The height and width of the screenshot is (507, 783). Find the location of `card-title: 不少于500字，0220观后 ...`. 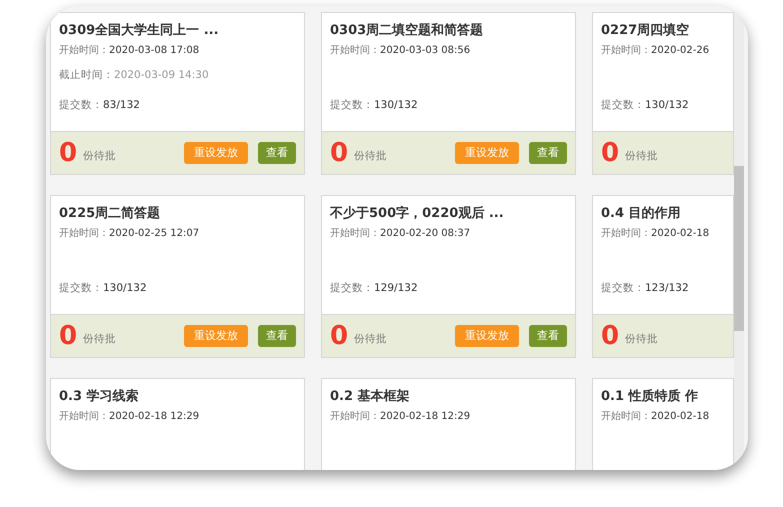

card-title: 不少于500字，0220观后 ... is located at coordinates (417, 213).